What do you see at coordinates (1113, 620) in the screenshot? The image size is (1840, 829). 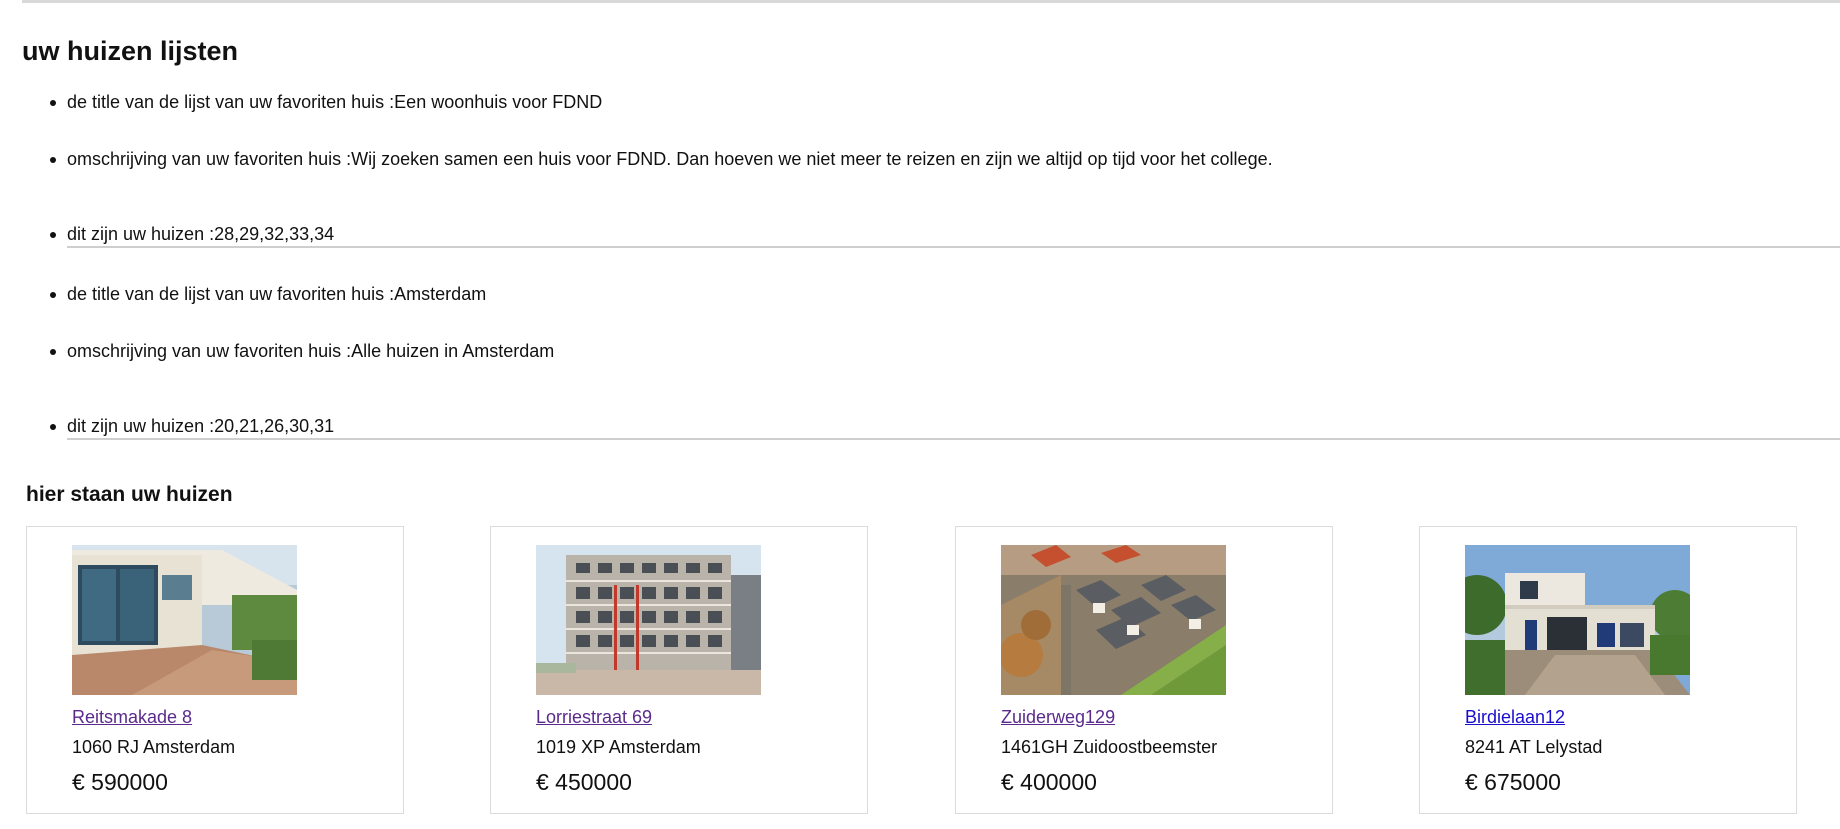 I see `aerial-village-photo` at bounding box center [1113, 620].